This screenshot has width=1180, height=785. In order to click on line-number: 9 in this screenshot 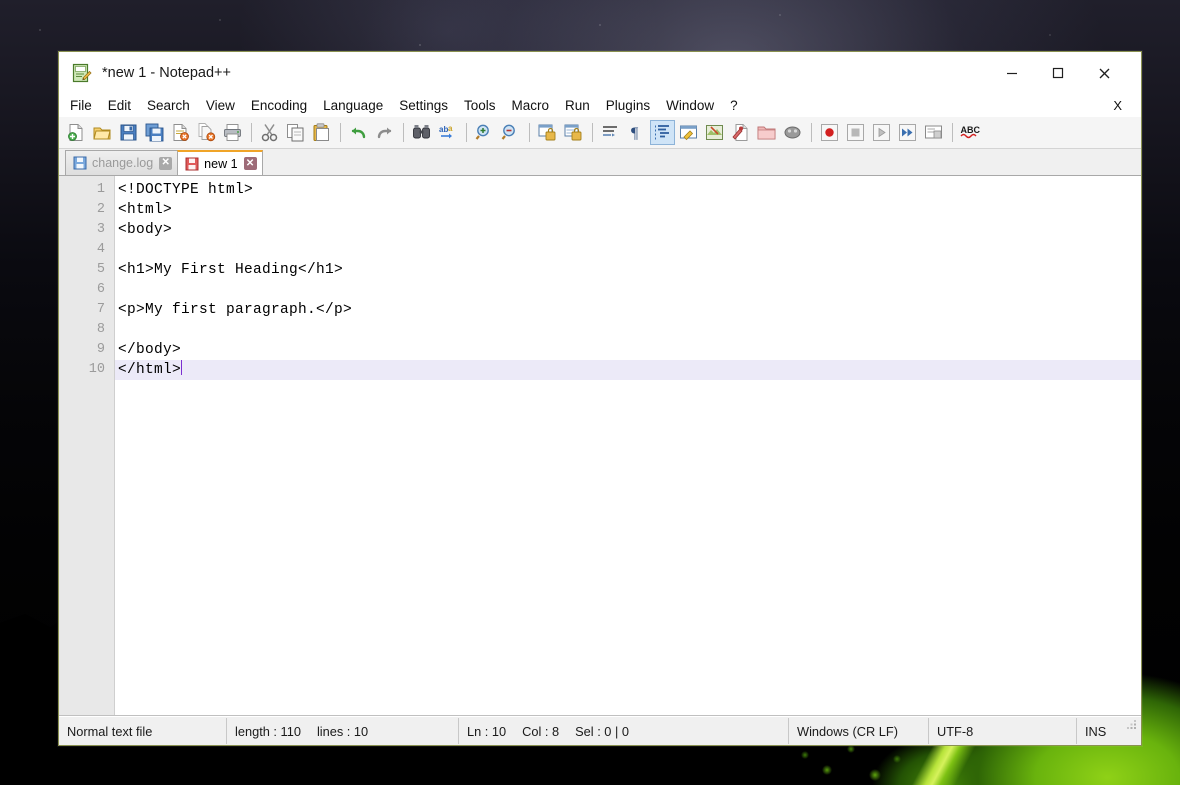, I will do `click(100, 349)`.